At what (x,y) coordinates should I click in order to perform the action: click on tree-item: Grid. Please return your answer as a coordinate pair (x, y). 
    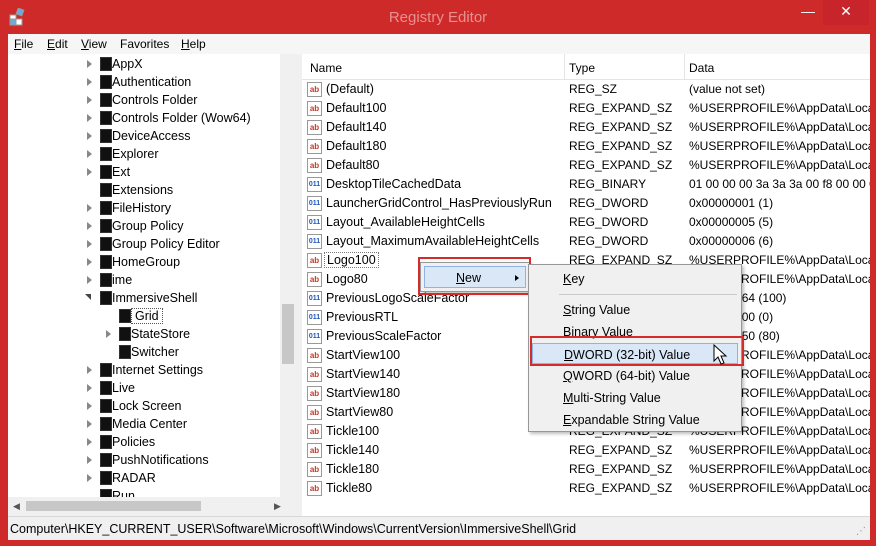
    Looking at the image, I should click on (144, 316).